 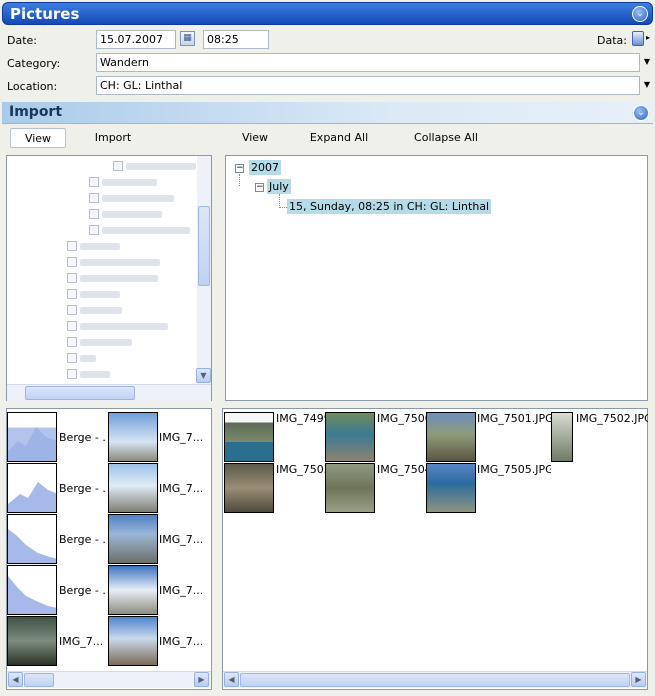 I want to click on category-label: Category:, so click(x=34, y=63).